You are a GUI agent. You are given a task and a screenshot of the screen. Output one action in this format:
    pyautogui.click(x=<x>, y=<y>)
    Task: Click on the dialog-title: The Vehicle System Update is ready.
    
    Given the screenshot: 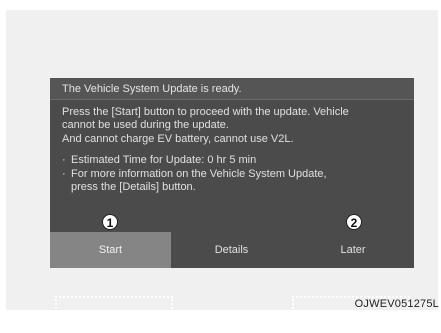 What is the action you would take?
    pyautogui.click(x=232, y=89)
    